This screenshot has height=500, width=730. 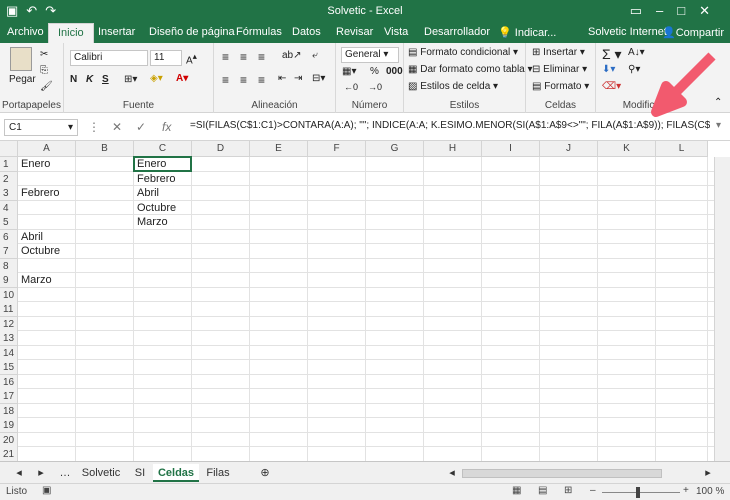 What do you see at coordinates (9, 367) in the screenshot?
I see `row-header-15: 15` at bounding box center [9, 367].